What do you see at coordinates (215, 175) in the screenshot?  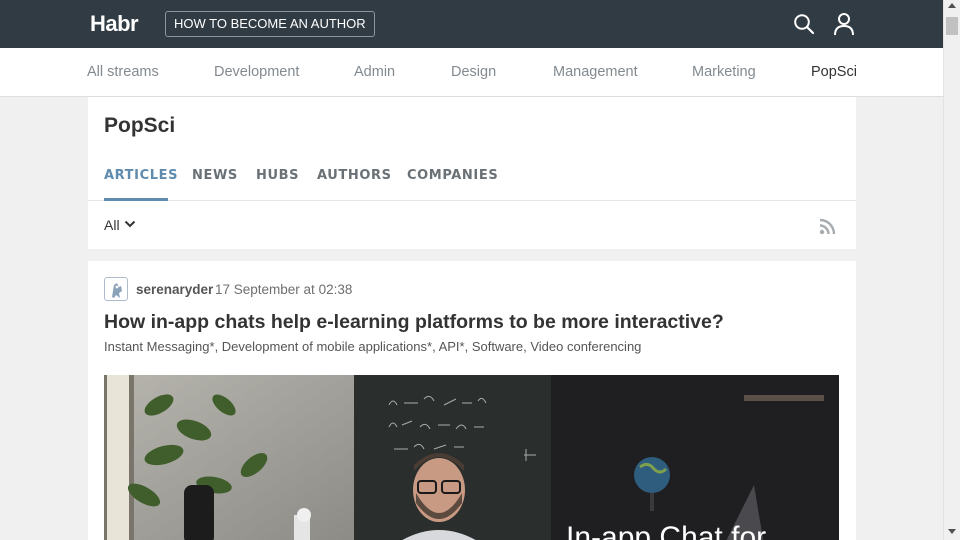 I see `tab-news: NEWS` at bounding box center [215, 175].